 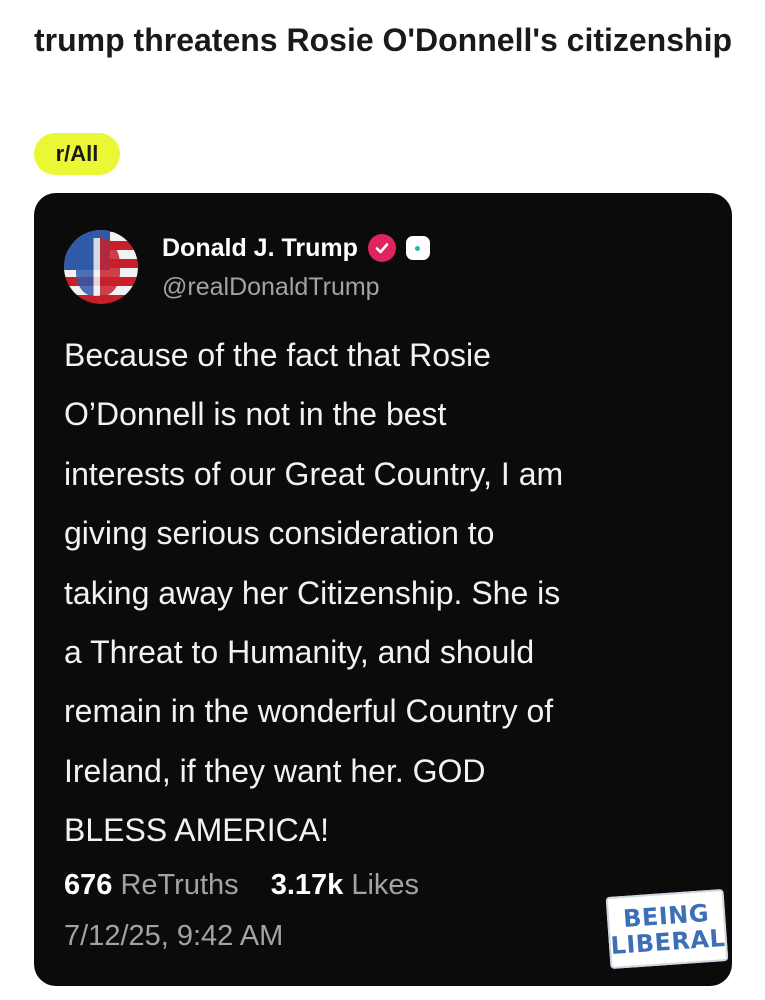 I want to click on subreddit-chip: r/All, so click(x=77, y=154).